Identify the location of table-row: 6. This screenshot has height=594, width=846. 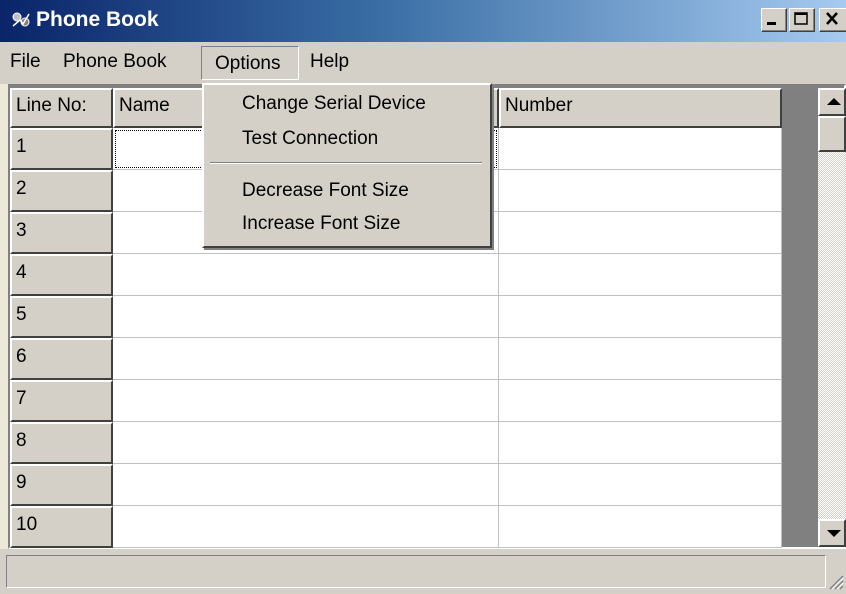
(396, 359).